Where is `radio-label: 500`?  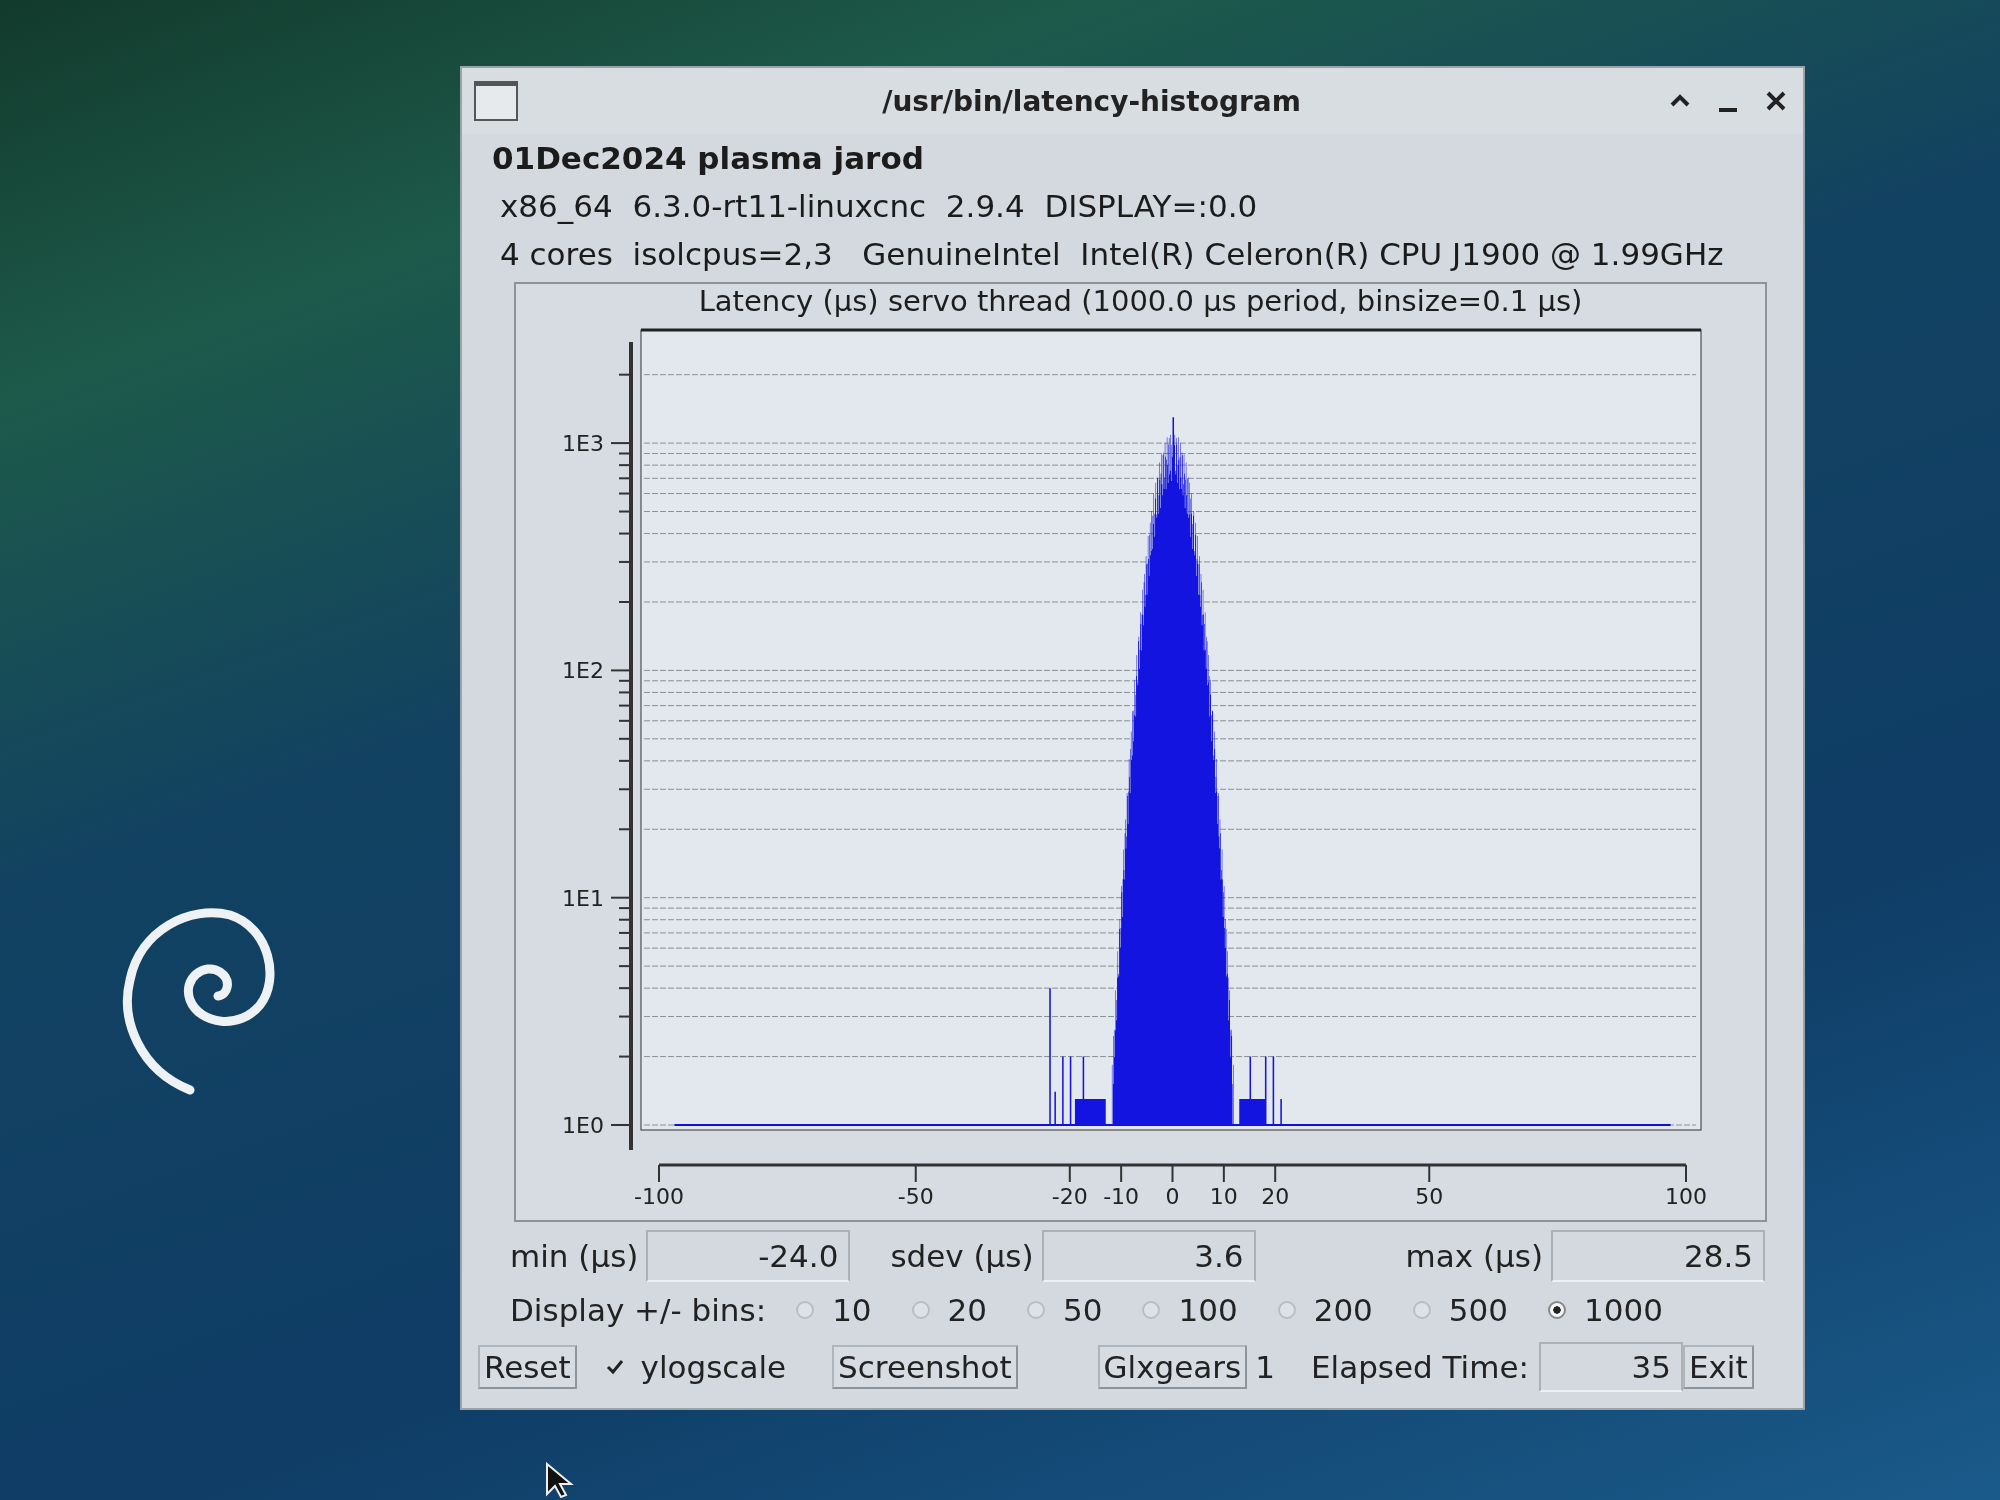
radio-label: 500 is located at coordinates (1478, 1310).